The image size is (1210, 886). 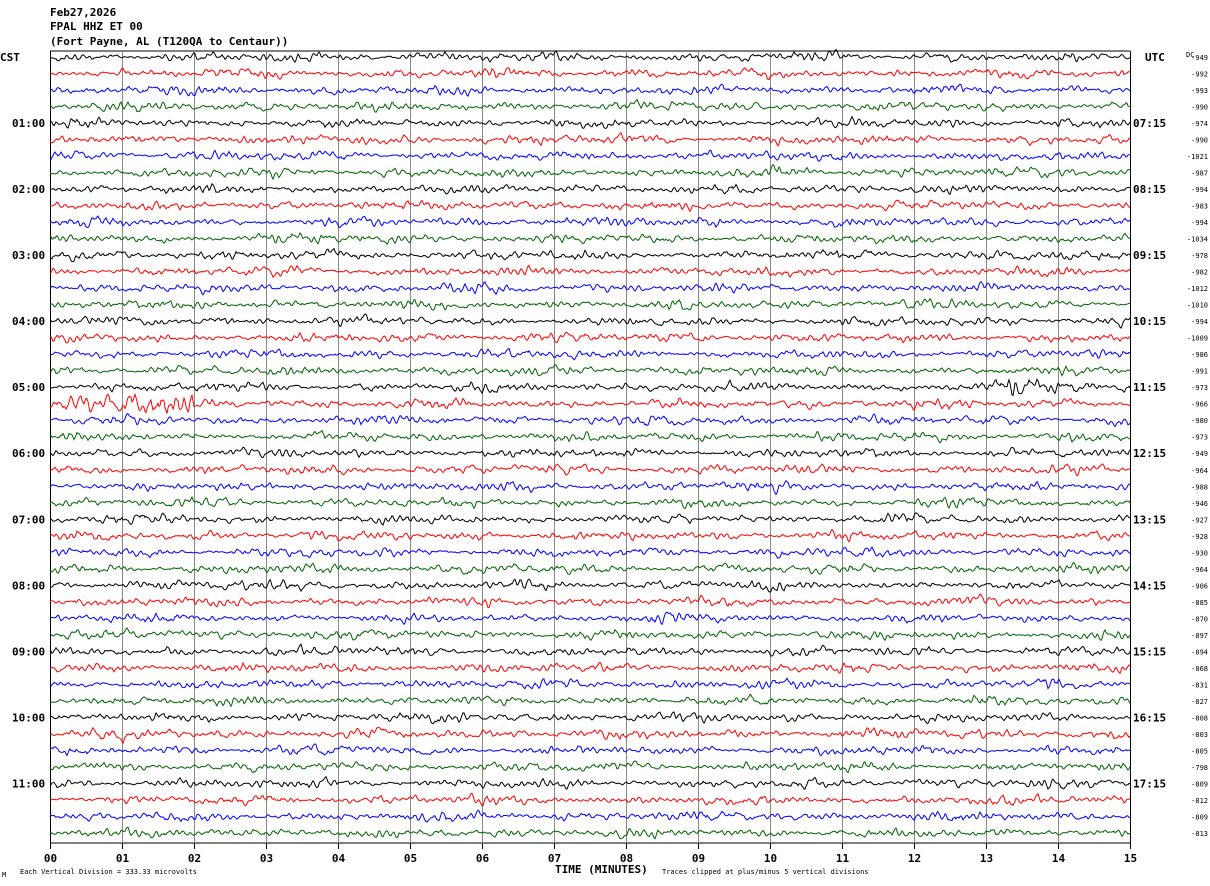 What do you see at coordinates (1199, 735) in the screenshot?
I see `dc-offset-label: -803` at bounding box center [1199, 735].